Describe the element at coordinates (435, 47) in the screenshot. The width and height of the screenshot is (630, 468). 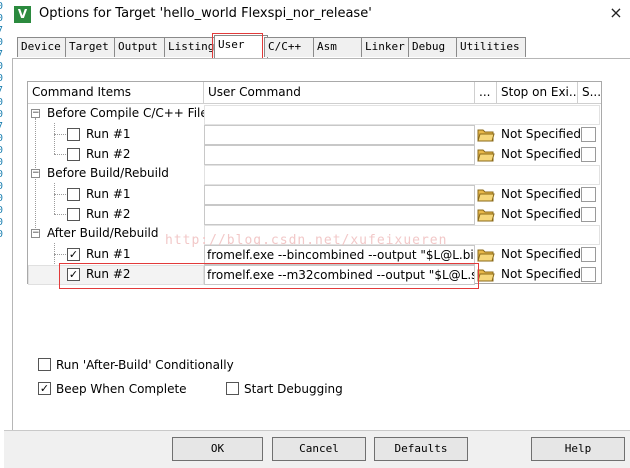
I see `tab-debug: Debug` at that location.